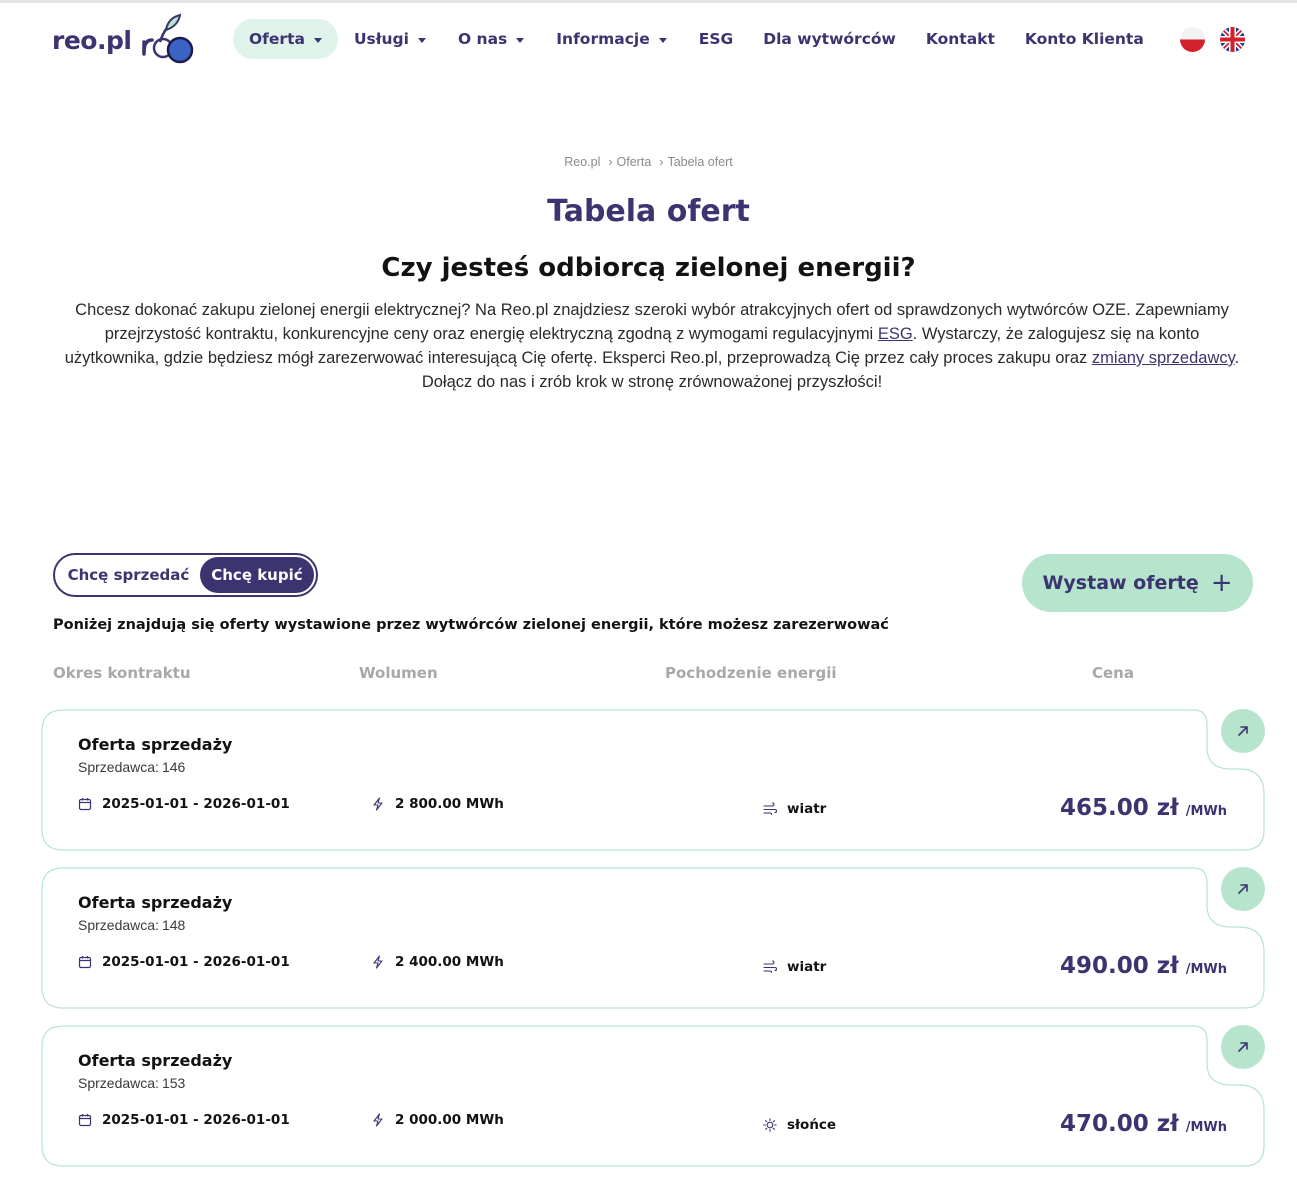  What do you see at coordinates (648, 211) in the screenshot?
I see `page-title: Tabela ofert` at bounding box center [648, 211].